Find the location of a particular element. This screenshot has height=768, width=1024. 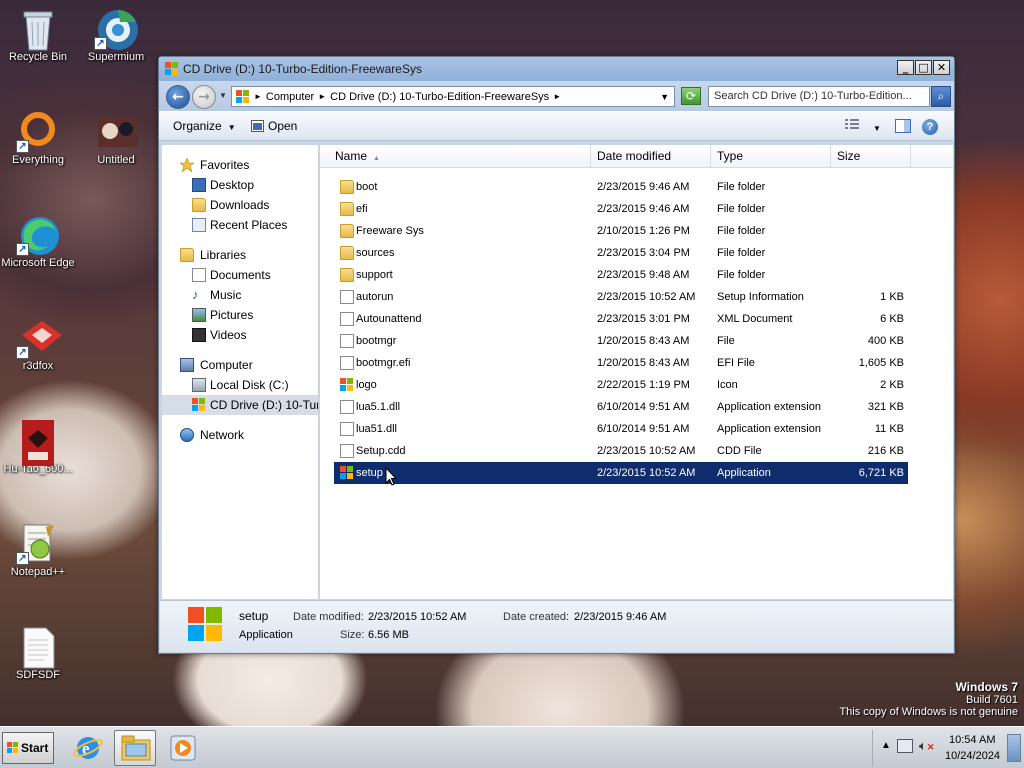

refresh-button: ⟳ is located at coordinates (691, 96).